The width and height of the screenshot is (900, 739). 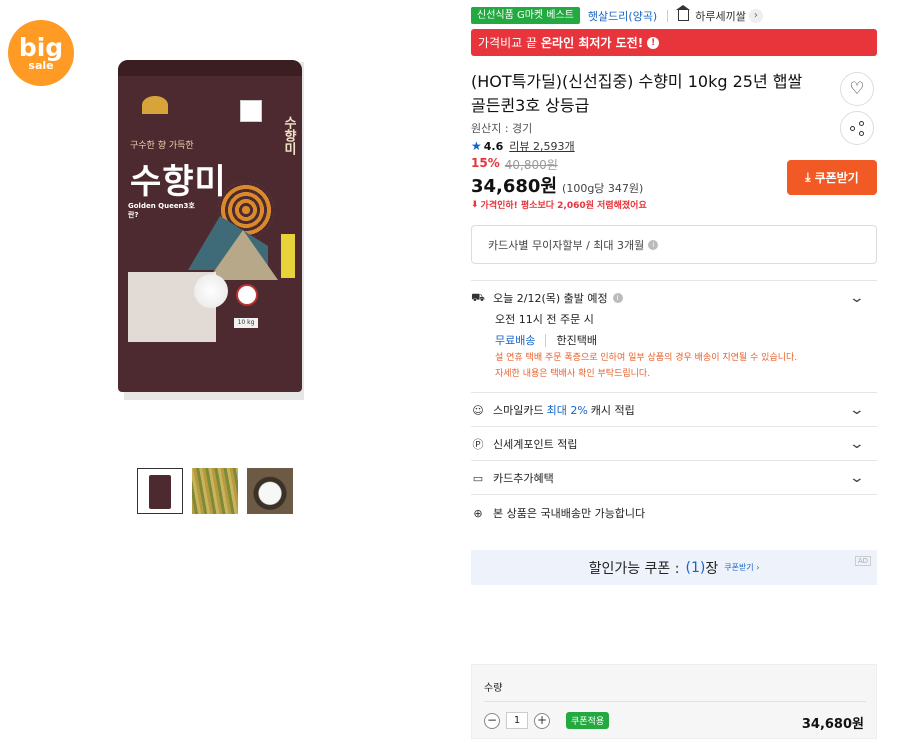 I want to click on tag-row: 신선식품 G마켓 베스트 햇살드리(양곡) 하루세끼쌀 ›, so click(x=617, y=14).